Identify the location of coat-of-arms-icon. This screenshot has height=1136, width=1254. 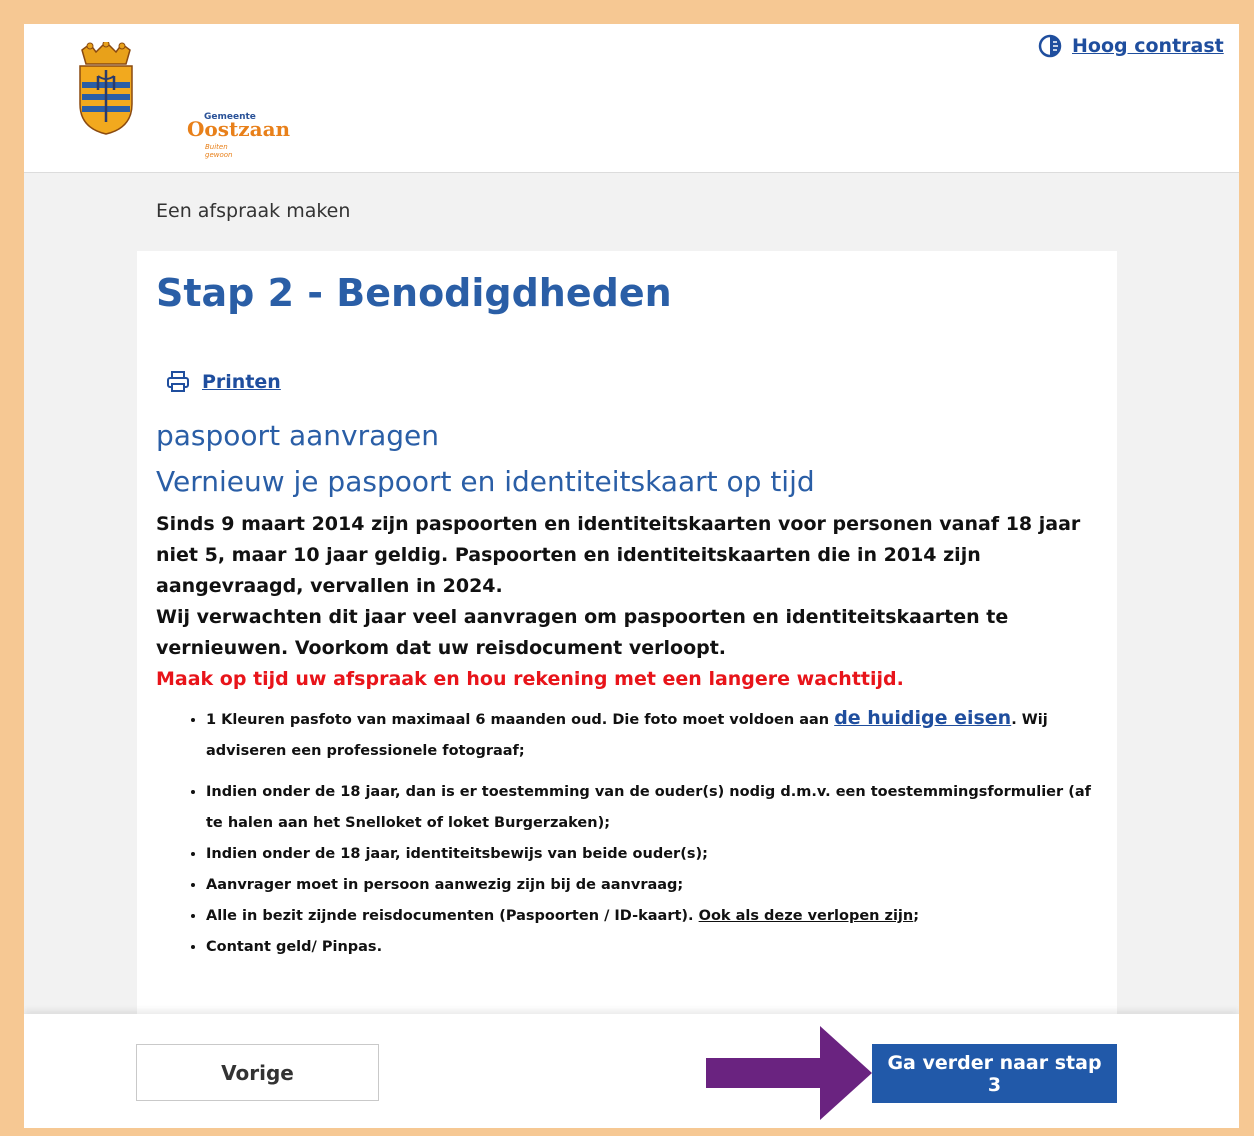
(106, 87).